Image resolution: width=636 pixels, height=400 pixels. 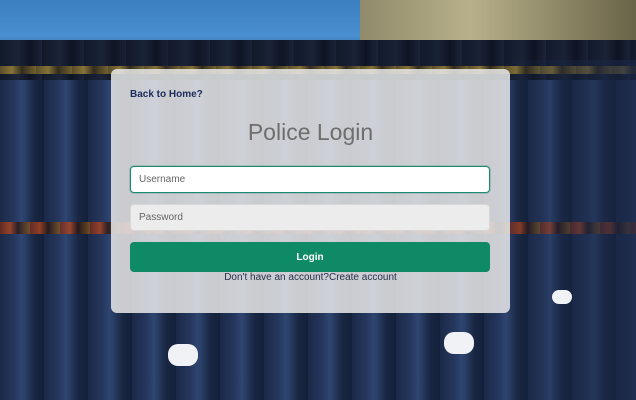 I want to click on back-to-home-link: Back to Home?, so click(x=166, y=94).